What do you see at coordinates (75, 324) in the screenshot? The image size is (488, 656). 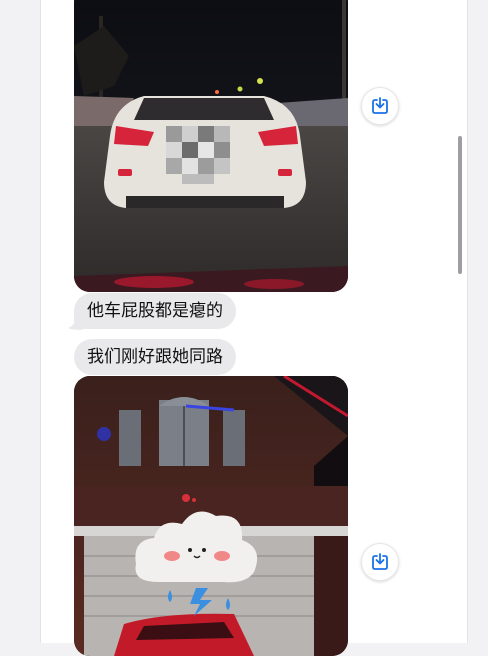 I see `bubble-tail` at bounding box center [75, 324].